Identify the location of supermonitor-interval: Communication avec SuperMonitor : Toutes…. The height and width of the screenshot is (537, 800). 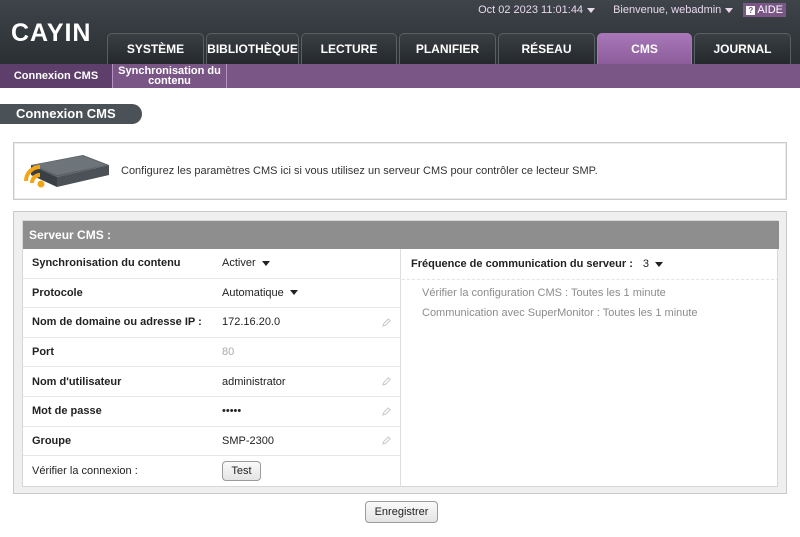
(560, 313).